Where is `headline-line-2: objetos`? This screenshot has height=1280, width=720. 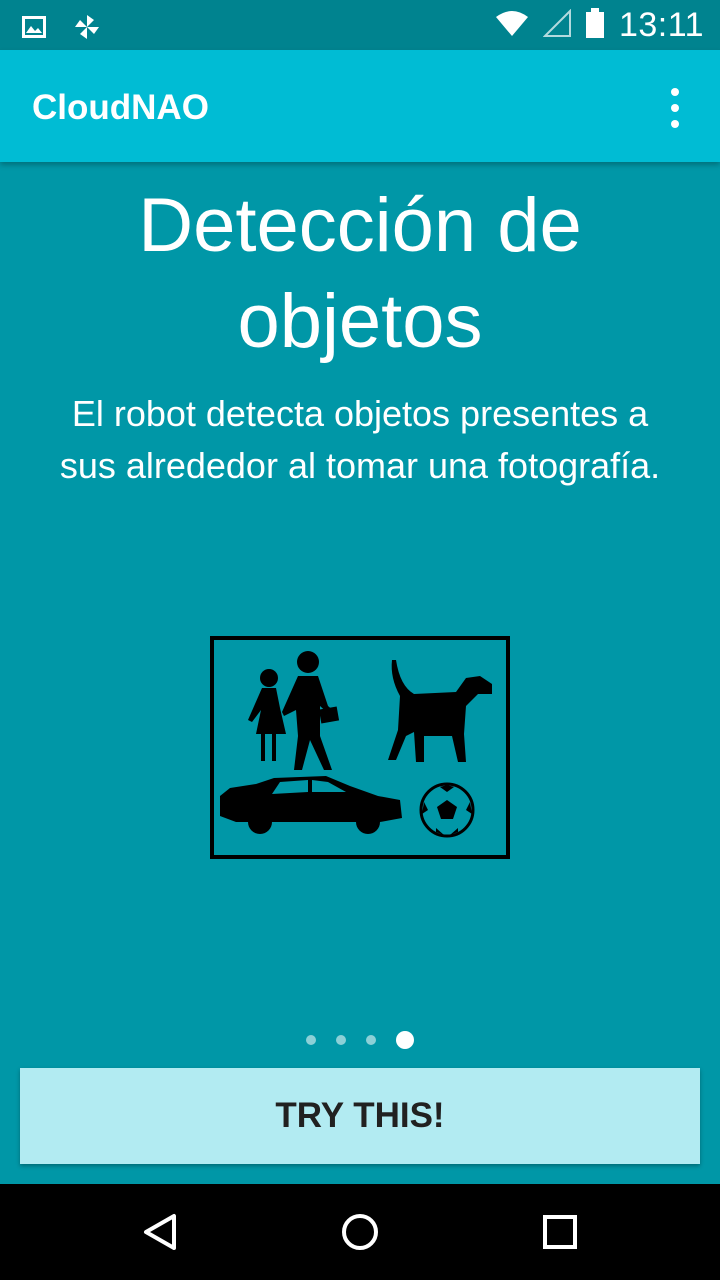
headline-line-2: objetos is located at coordinates (360, 321).